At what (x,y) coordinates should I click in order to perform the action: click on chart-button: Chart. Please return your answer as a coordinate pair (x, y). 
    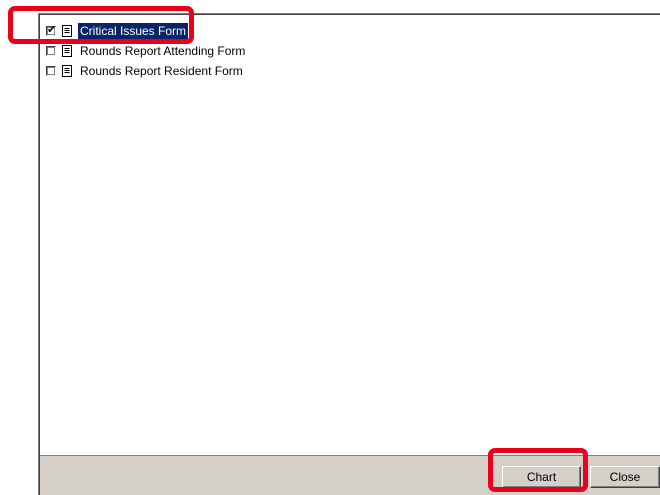
    Looking at the image, I should click on (541, 477).